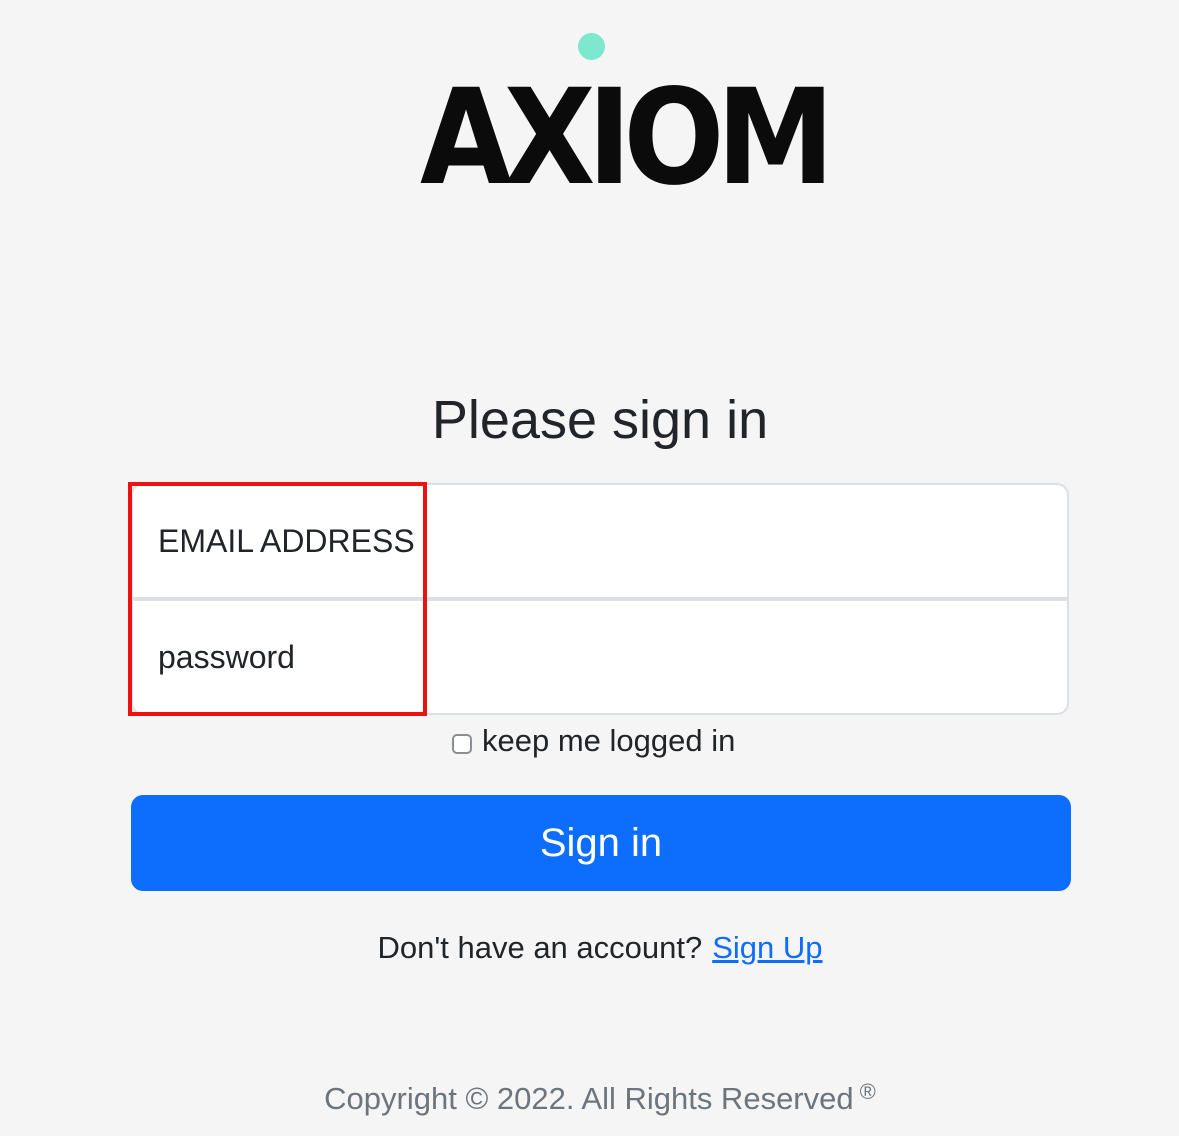 The image size is (1179, 1136). Describe the element at coordinates (767, 947) in the screenshot. I see `sign-up-link: Sign Up` at that location.